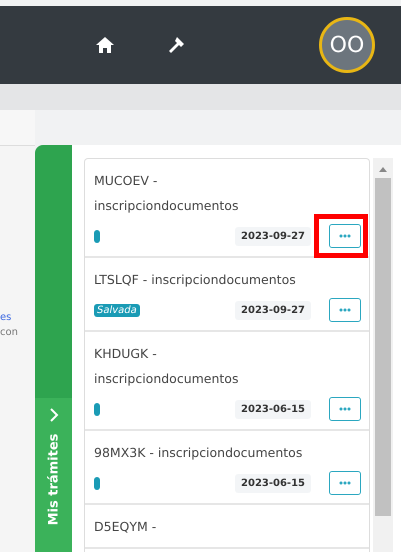 This screenshot has width=401, height=552. What do you see at coordinates (9, 332) in the screenshot?
I see `text-fragment: con` at bounding box center [9, 332].